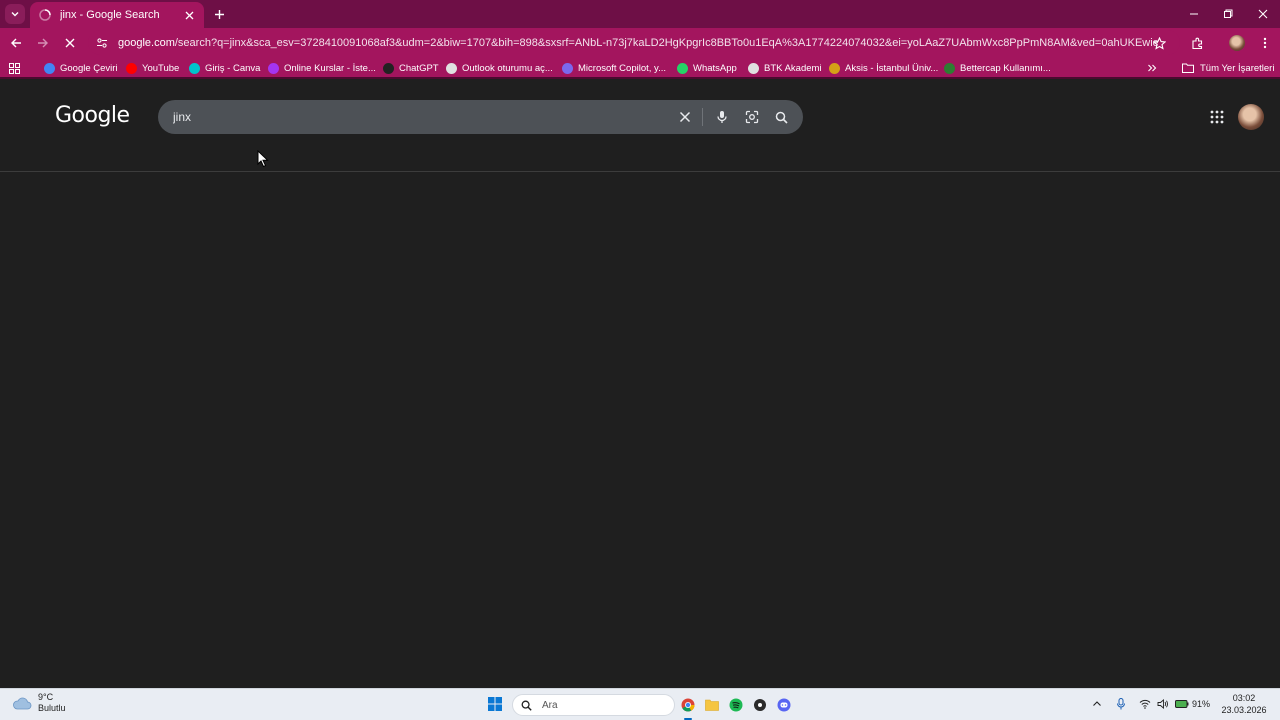 This screenshot has width=1280, height=720. I want to click on avatar, so click(1237, 43).